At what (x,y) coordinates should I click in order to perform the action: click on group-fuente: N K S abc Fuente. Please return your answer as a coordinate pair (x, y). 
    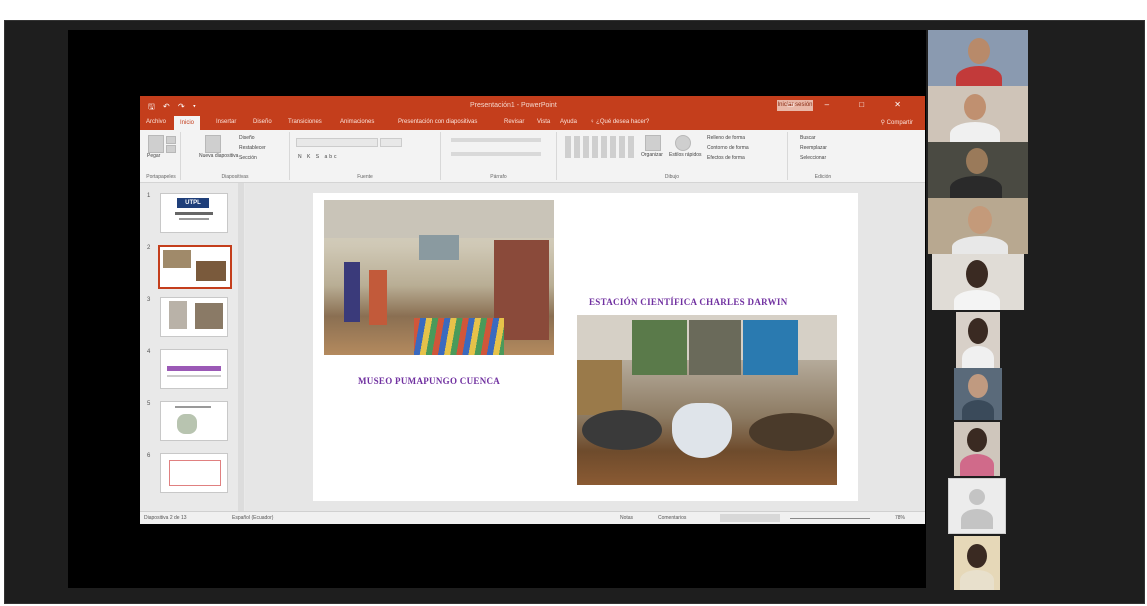
    Looking at the image, I should click on (365, 156).